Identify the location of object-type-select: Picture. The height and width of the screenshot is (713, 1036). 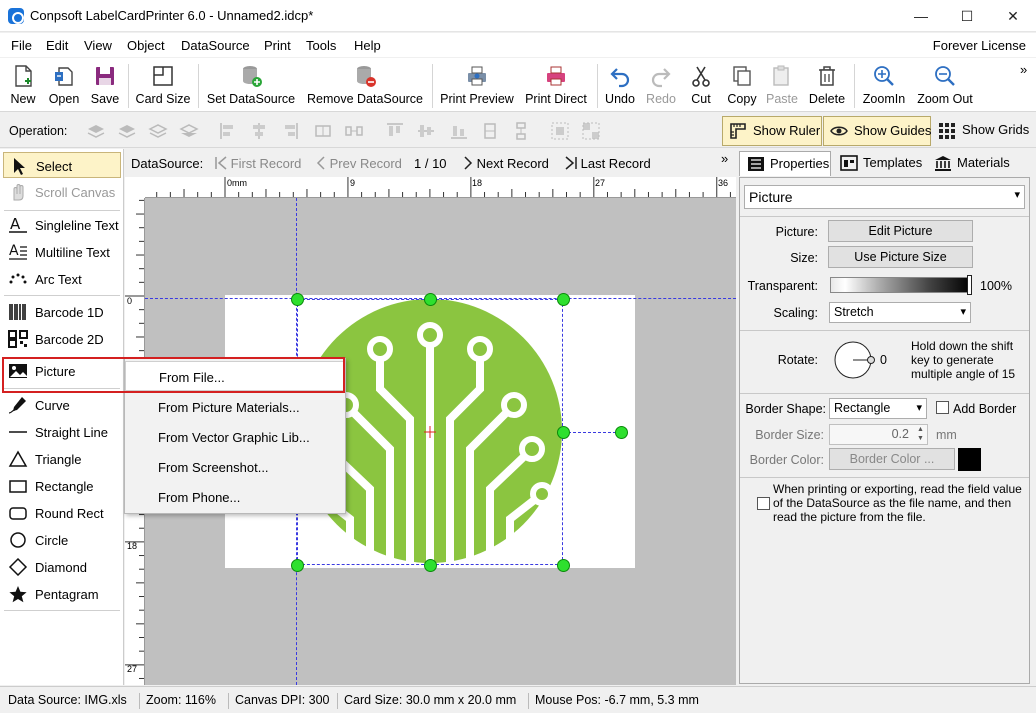
(884, 197).